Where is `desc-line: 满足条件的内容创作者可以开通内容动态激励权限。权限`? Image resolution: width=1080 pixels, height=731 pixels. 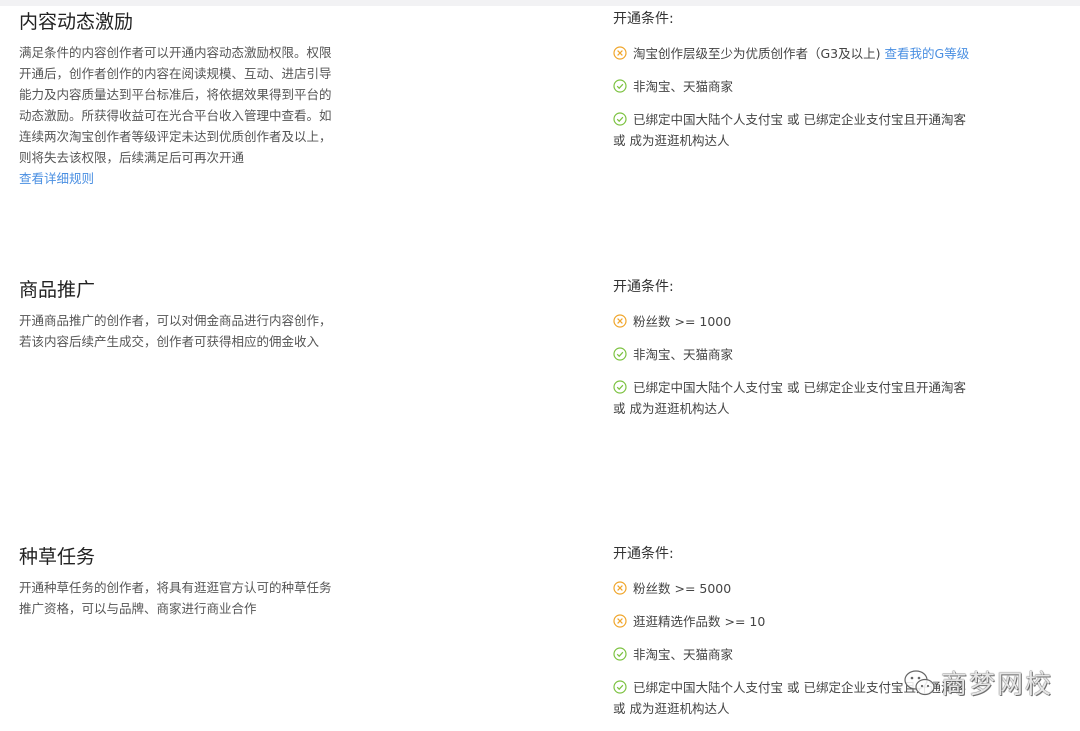
desc-line: 满足条件的内容创作者可以开通内容动态激励权限。权限 is located at coordinates (175, 52).